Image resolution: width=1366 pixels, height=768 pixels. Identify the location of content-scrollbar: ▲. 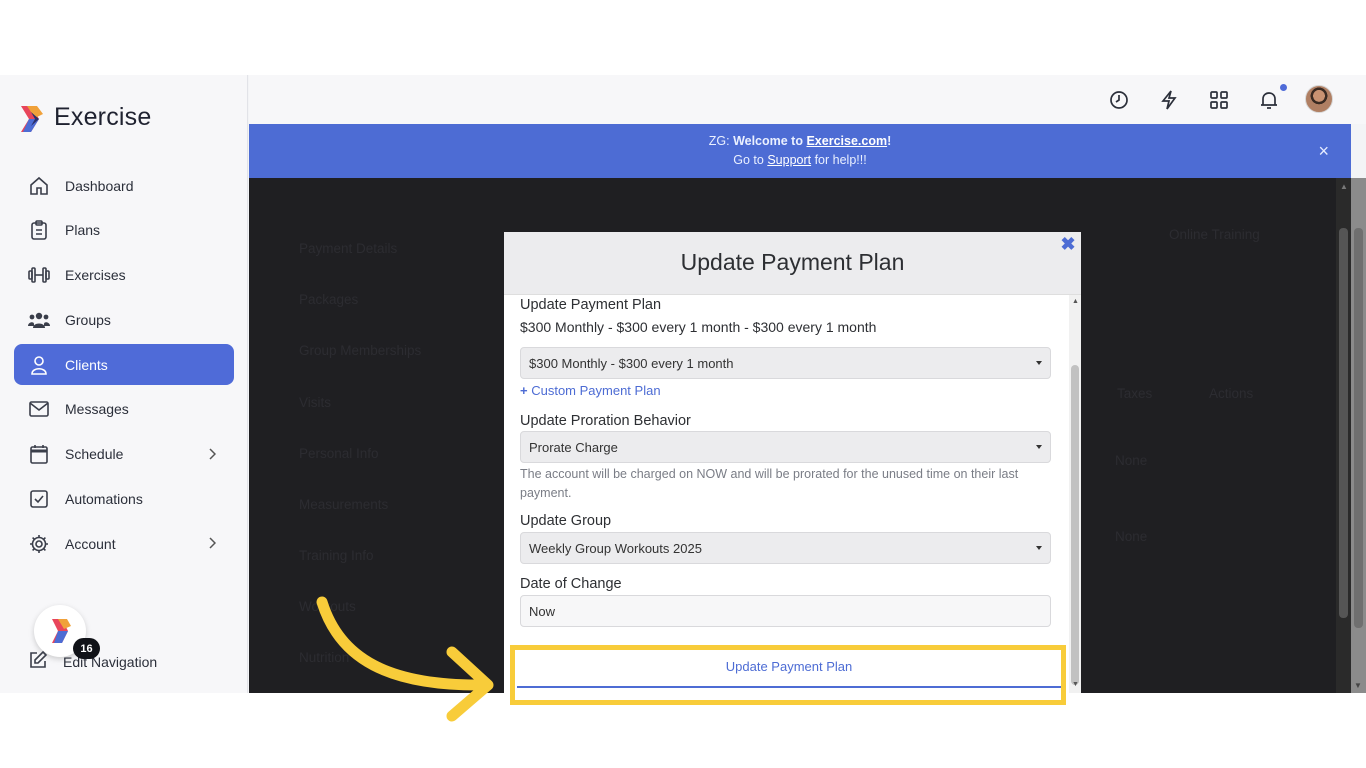
(1343, 435).